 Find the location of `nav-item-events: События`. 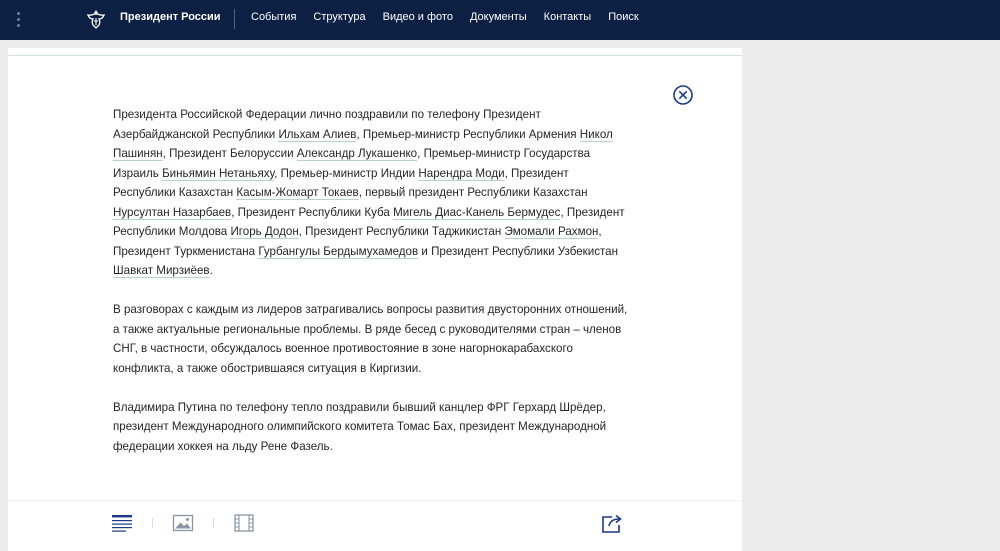

nav-item-events: События is located at coordinates (273, 17).